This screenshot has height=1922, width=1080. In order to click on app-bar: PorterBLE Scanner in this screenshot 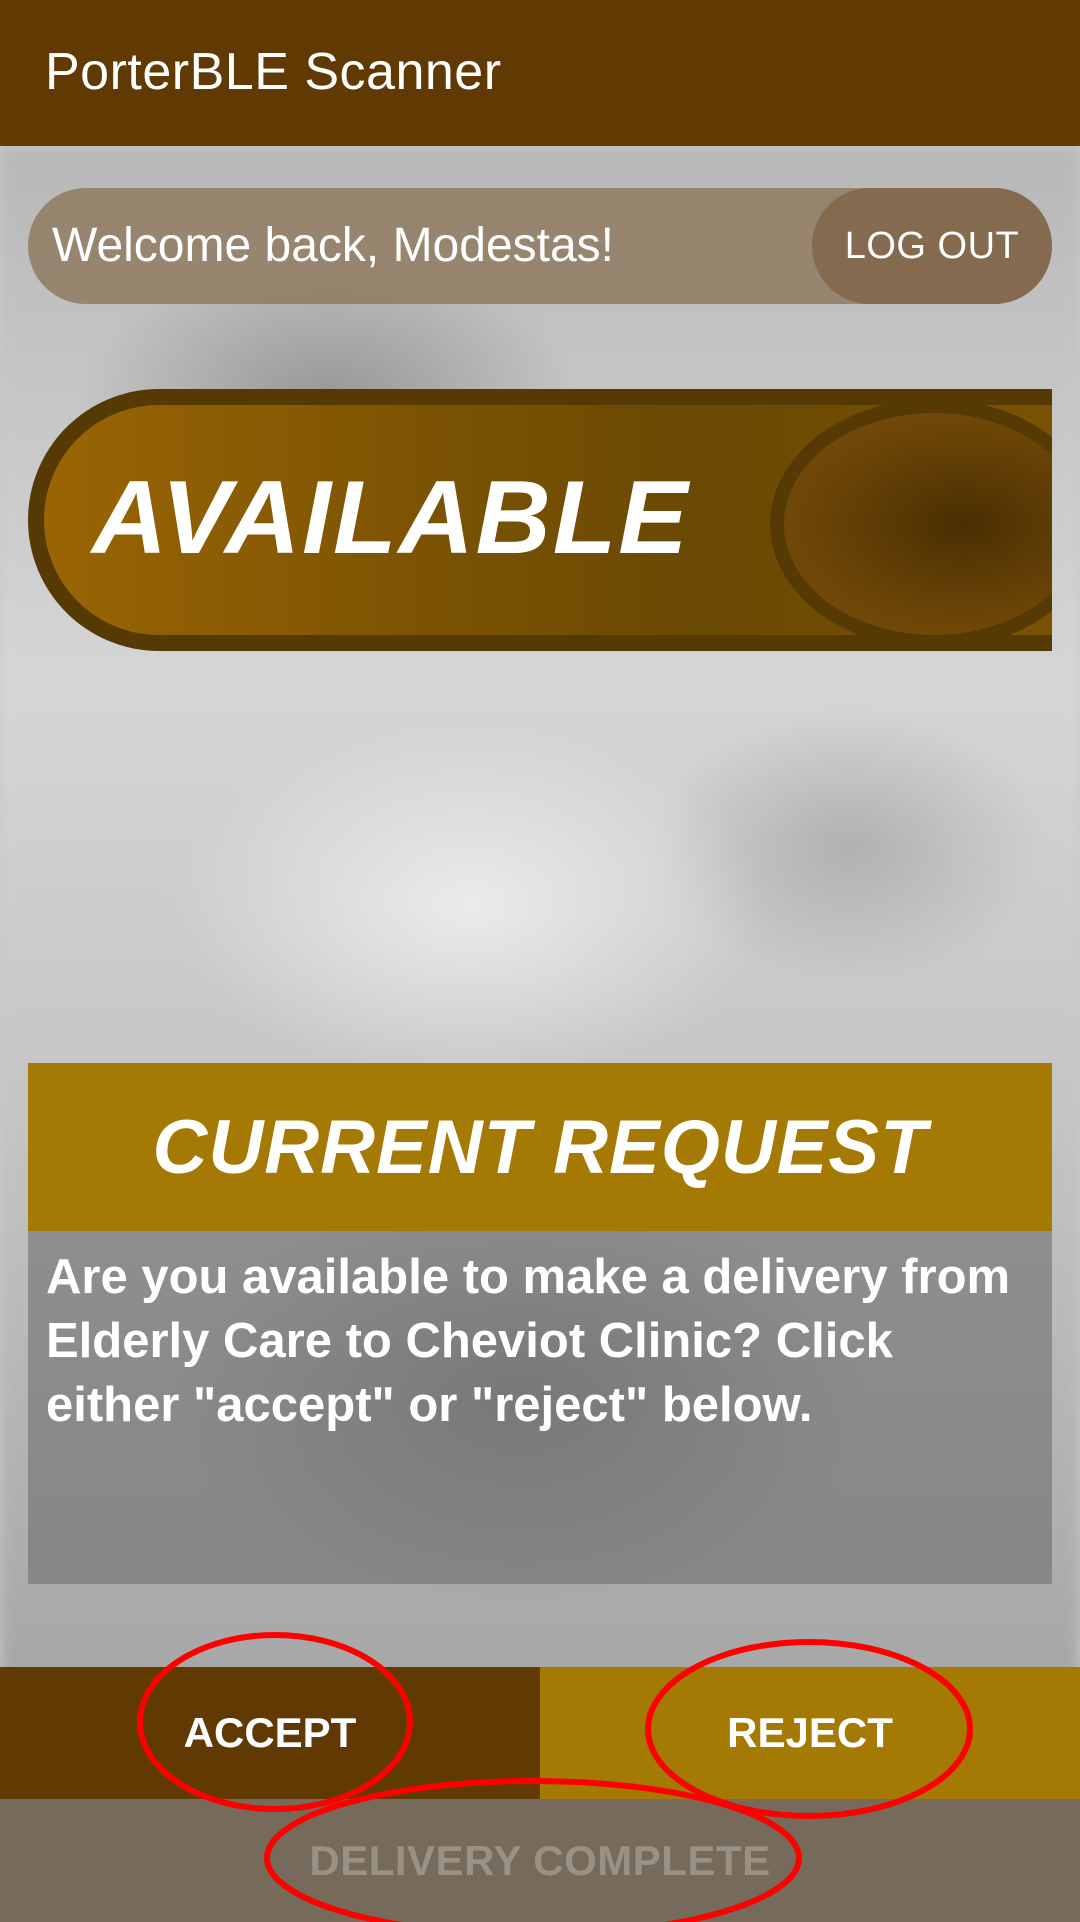, I will do `click(540, 73)`.